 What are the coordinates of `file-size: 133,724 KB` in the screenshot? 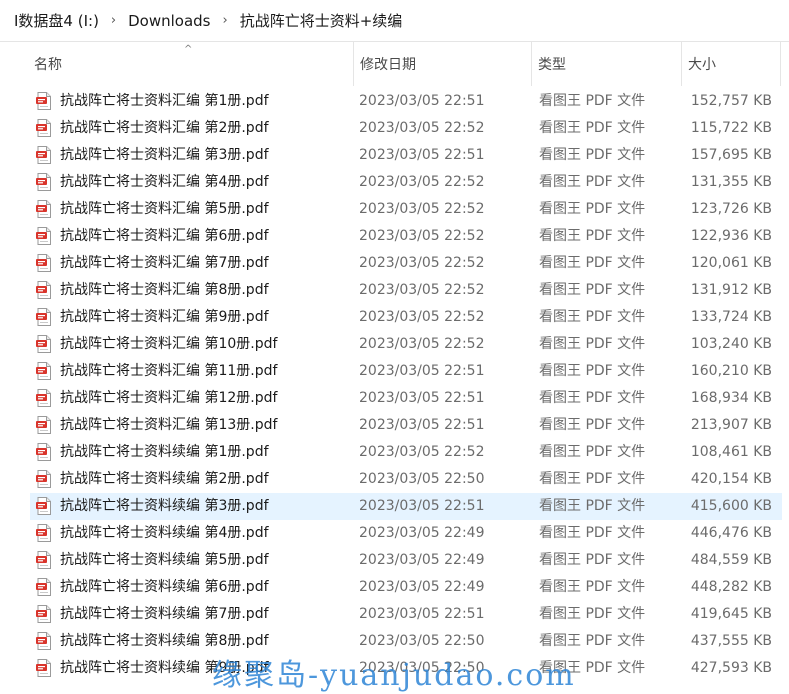 It's located at (731, 317).